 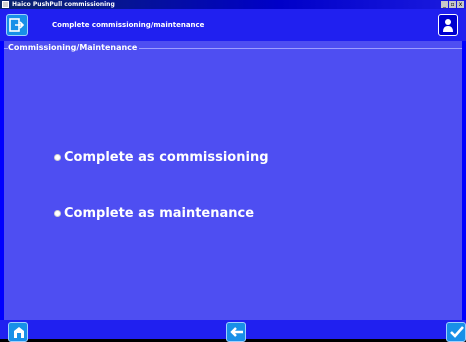 I want to click on checkmark-icon, so click(x=457, y=332).